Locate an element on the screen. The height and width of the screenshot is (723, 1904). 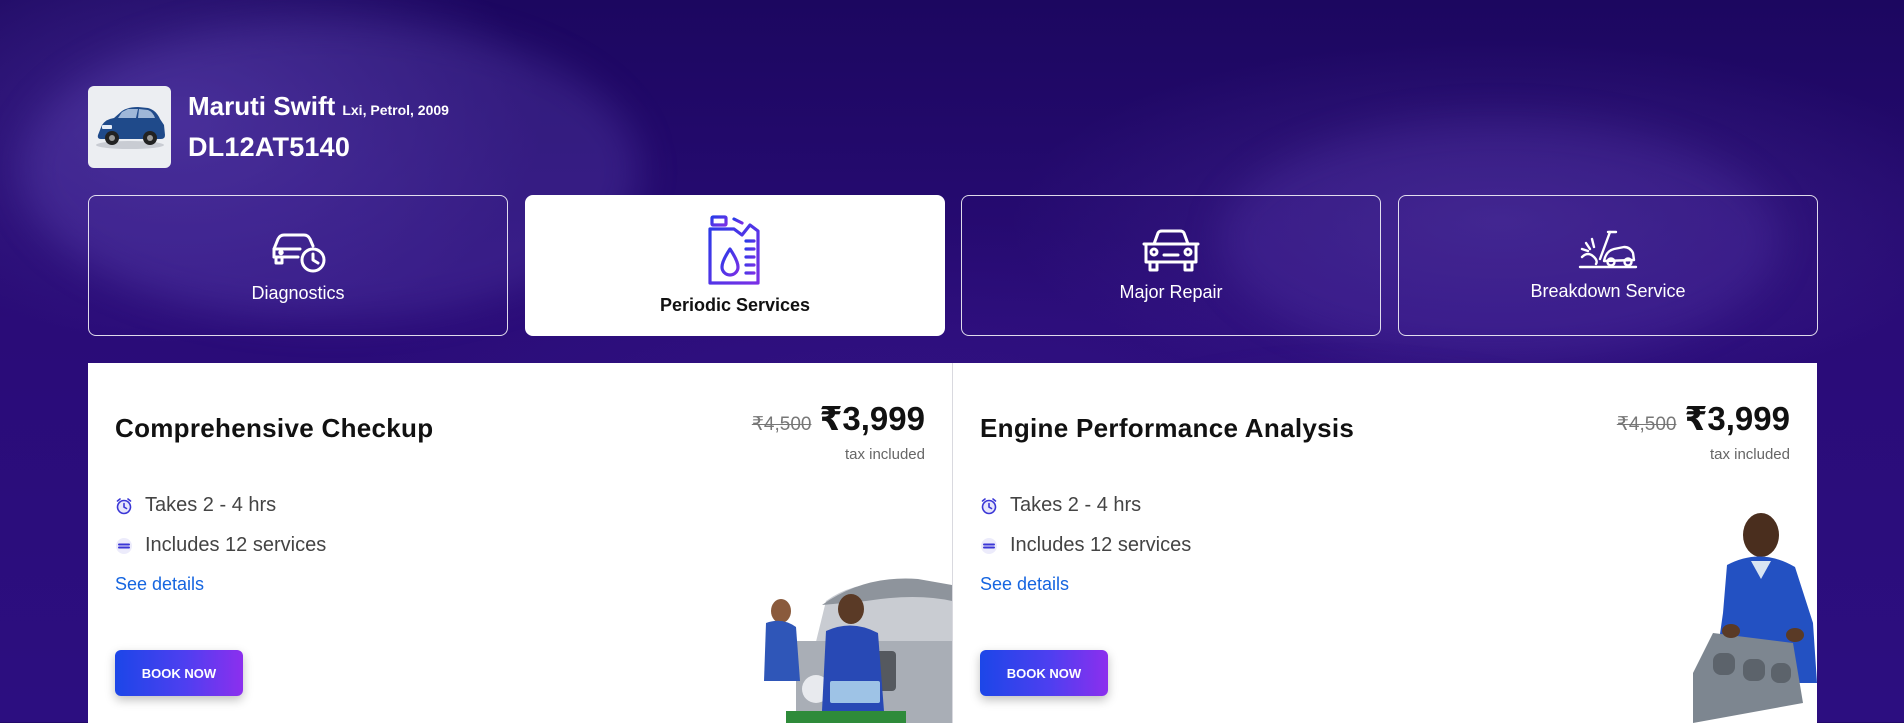
mechanic-engine-photo is located at coordinates (1755, 618).